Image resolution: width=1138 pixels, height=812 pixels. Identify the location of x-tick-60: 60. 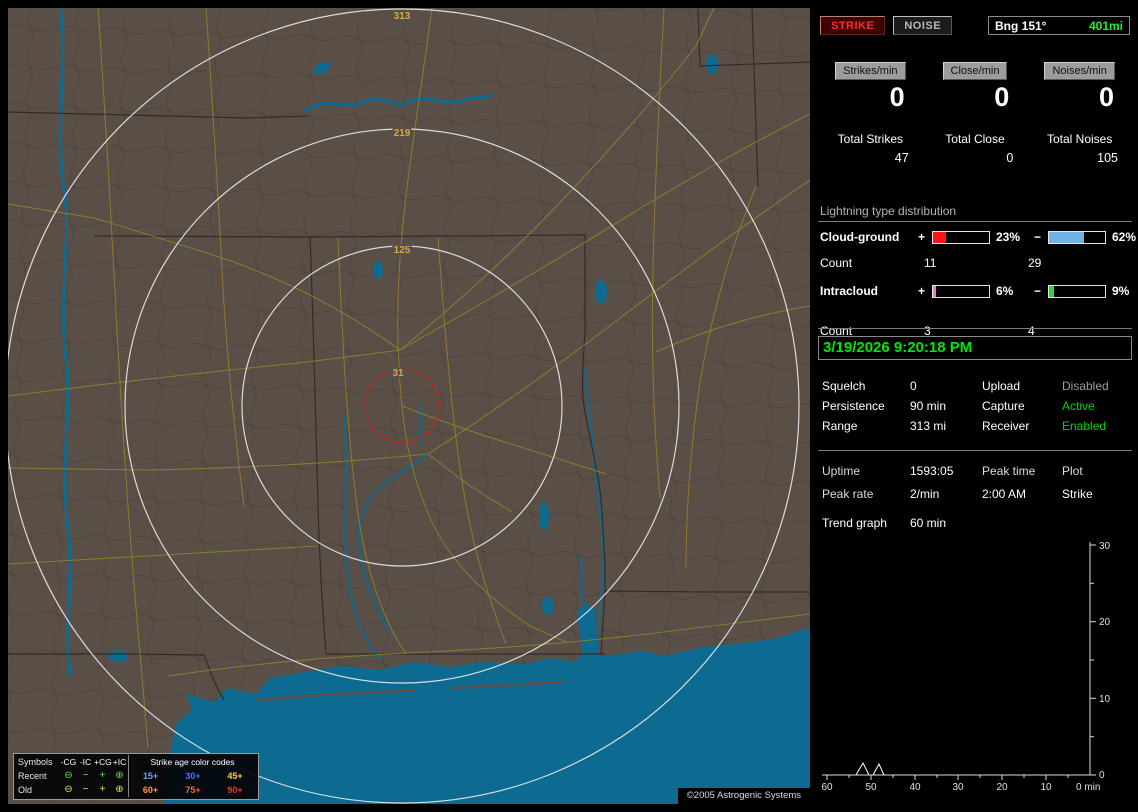
(827, 787).